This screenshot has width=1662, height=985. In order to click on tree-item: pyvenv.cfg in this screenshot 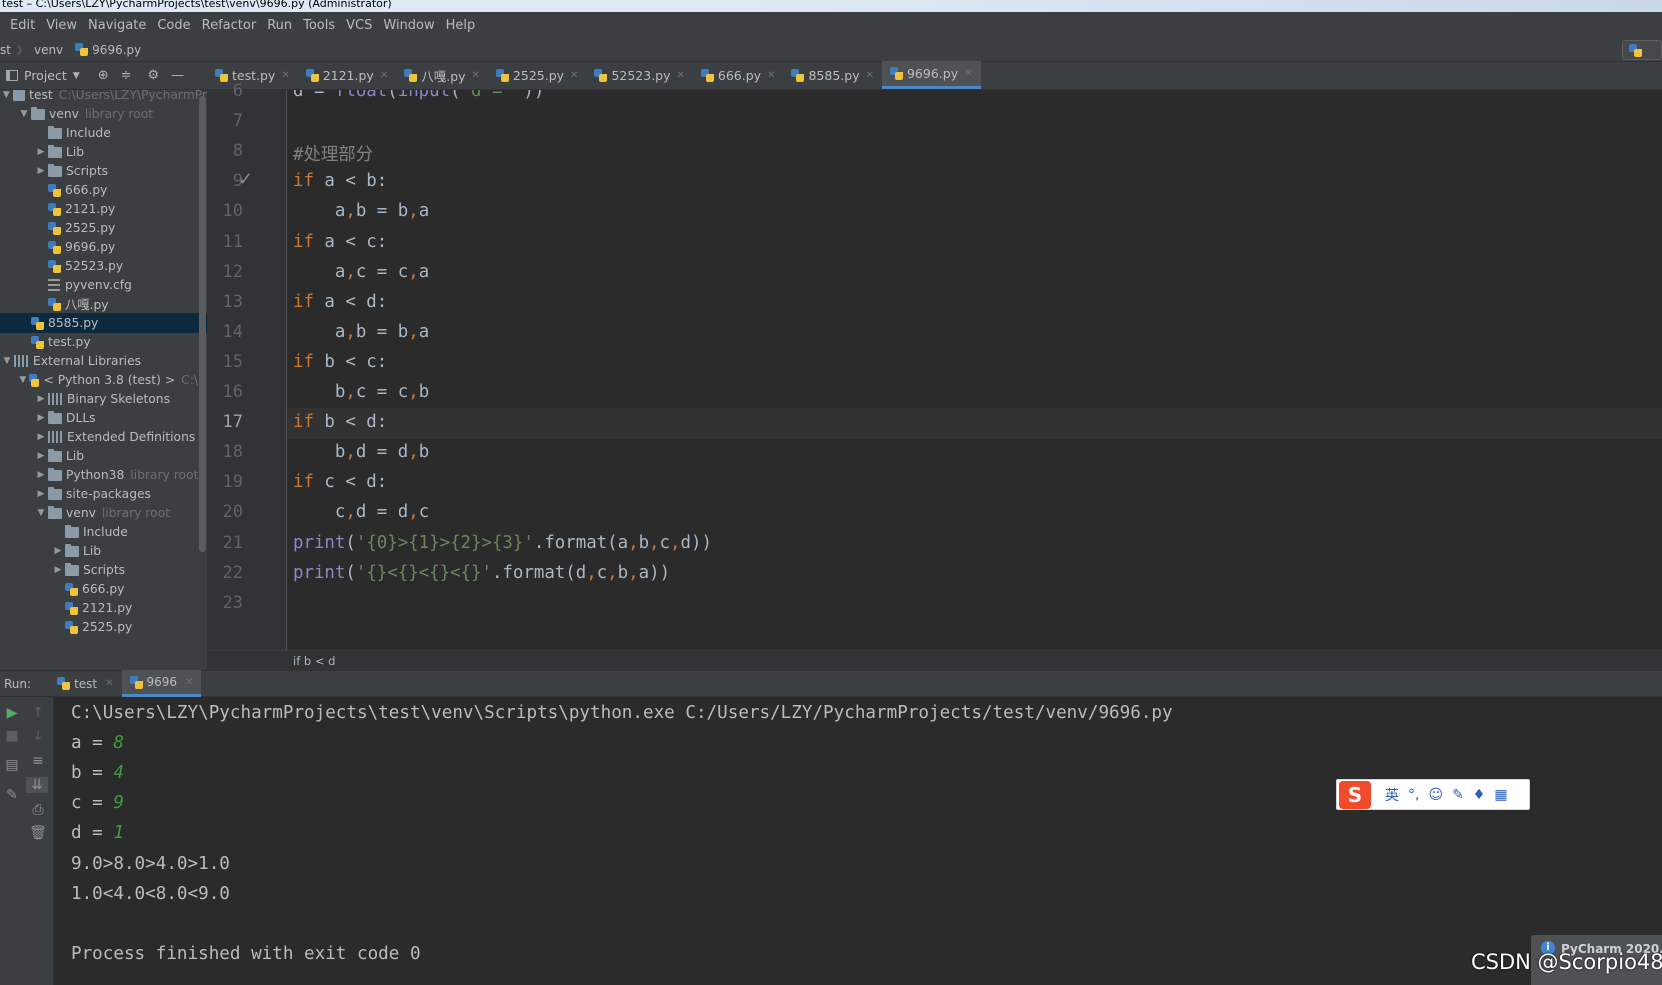, I will do `click(103, 285)`.